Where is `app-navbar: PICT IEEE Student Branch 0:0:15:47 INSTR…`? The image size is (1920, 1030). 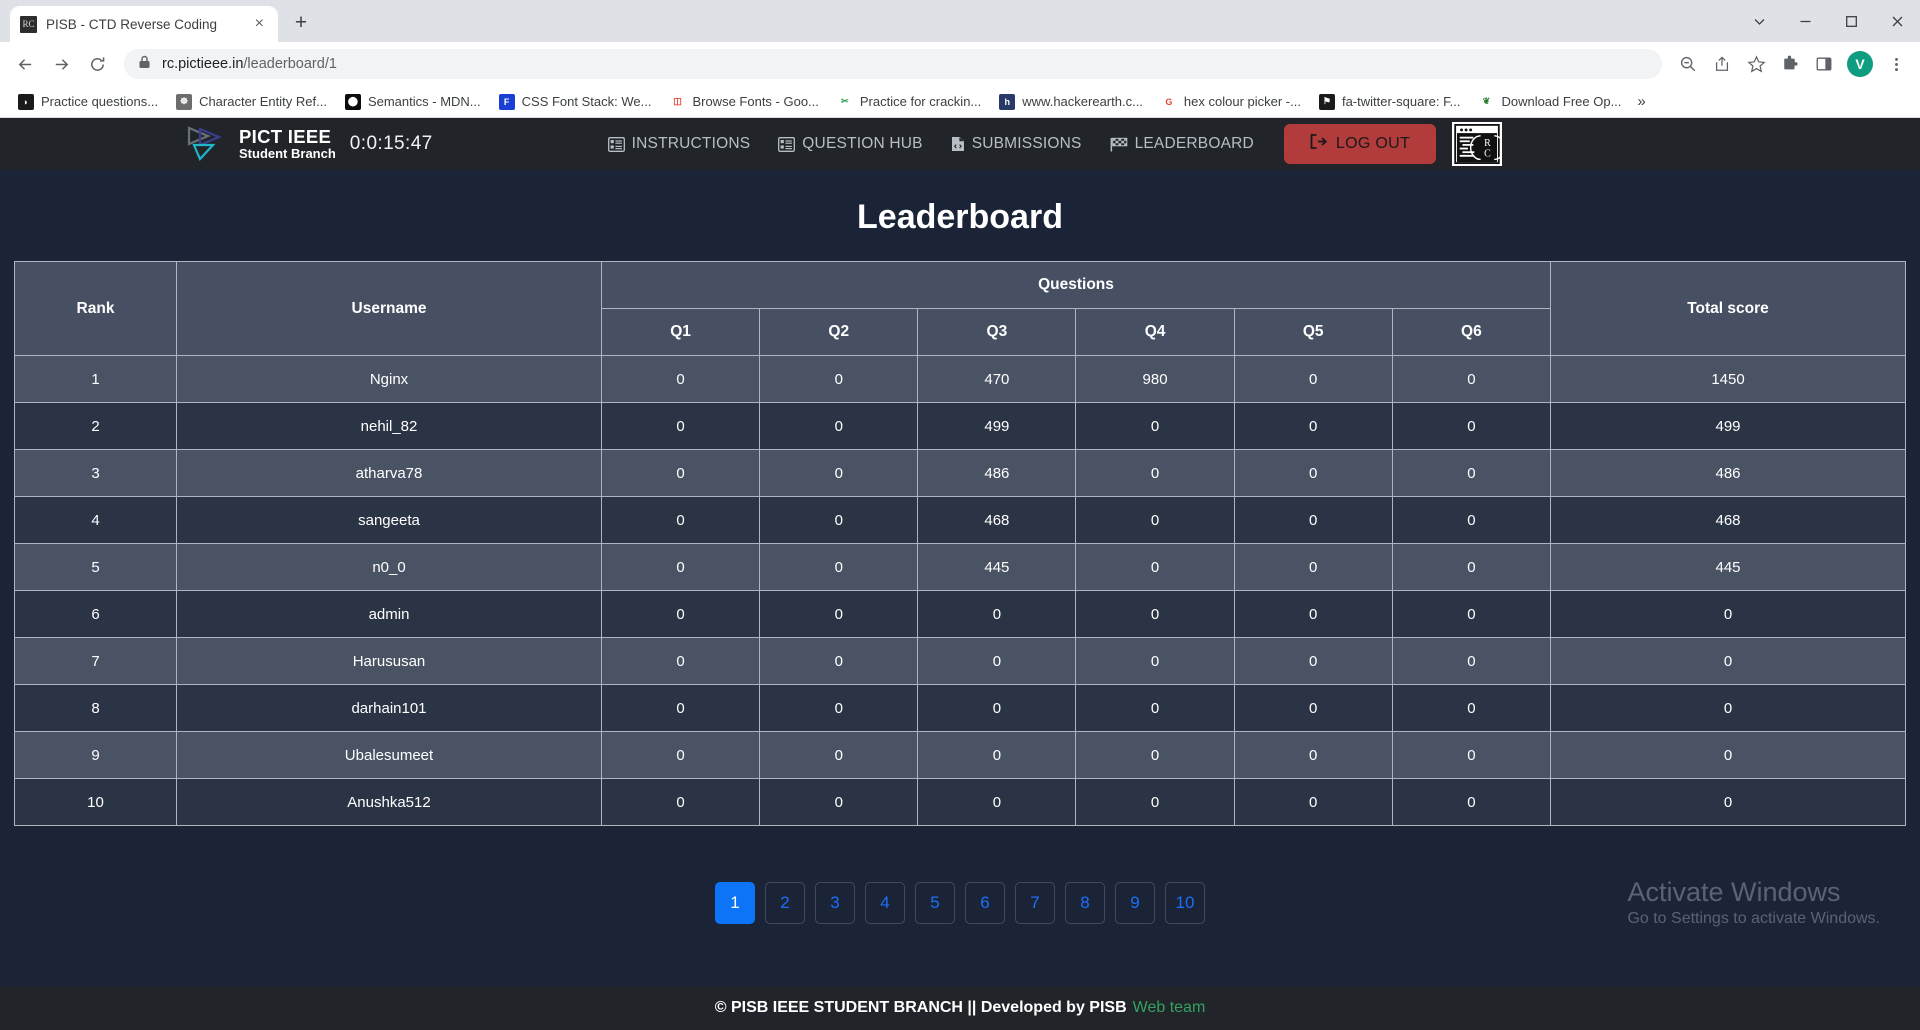
app-navbar: PICT IEEE Student Branch 0:0:15:47 INSTR… is located at coordinates (960, 144).